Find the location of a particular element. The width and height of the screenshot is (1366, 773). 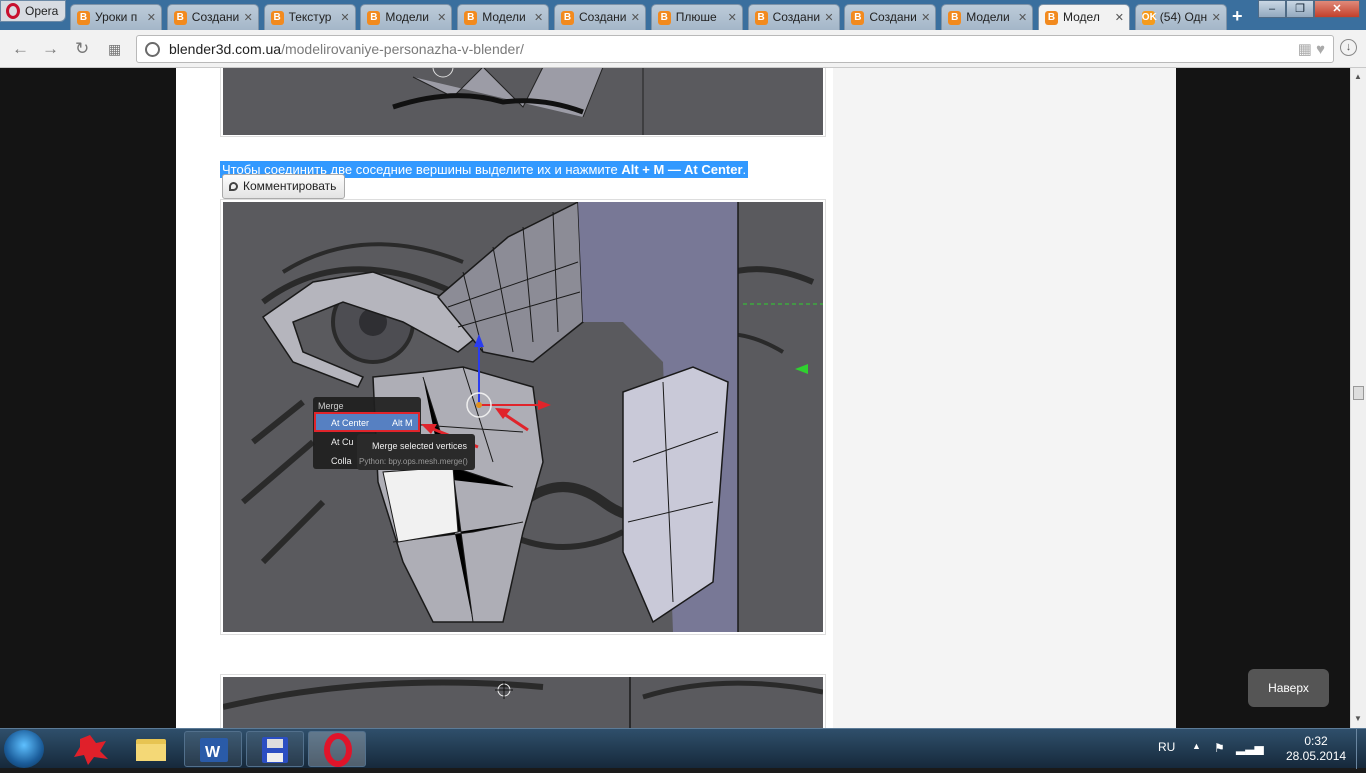

browser-tab: B Уроки п ✕ is located at coordinates (116, 17).